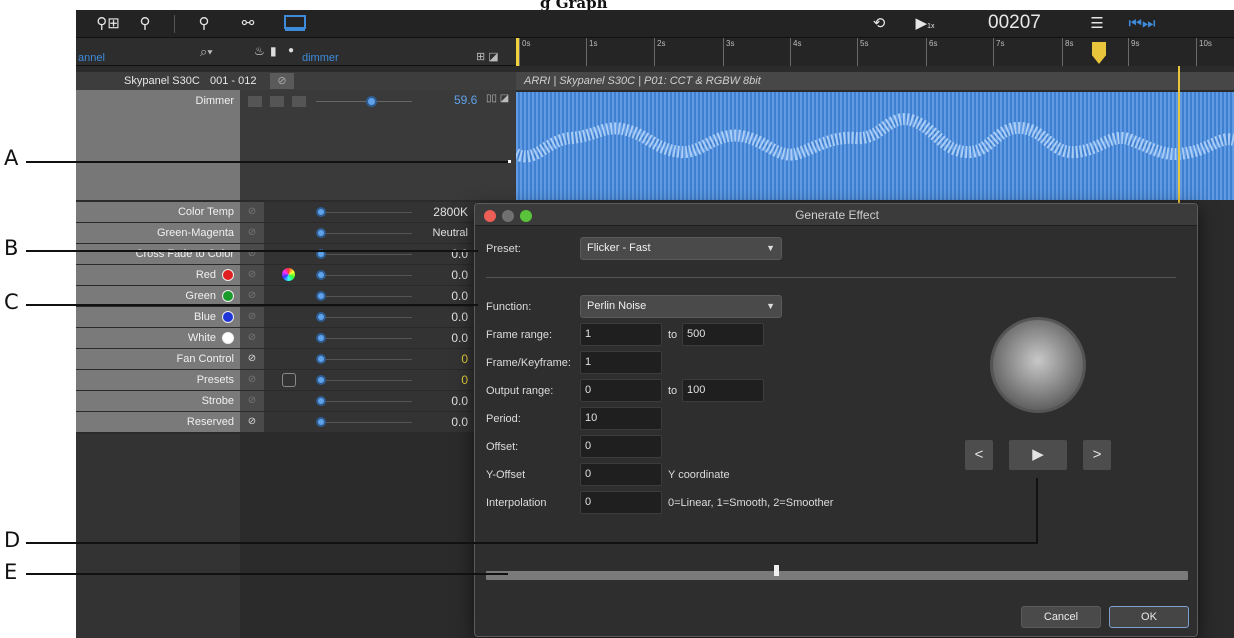  What do you see at coordinates (490, 216) in the screenshot?
I see `close-window-icon` at bounding box center [490, 216].